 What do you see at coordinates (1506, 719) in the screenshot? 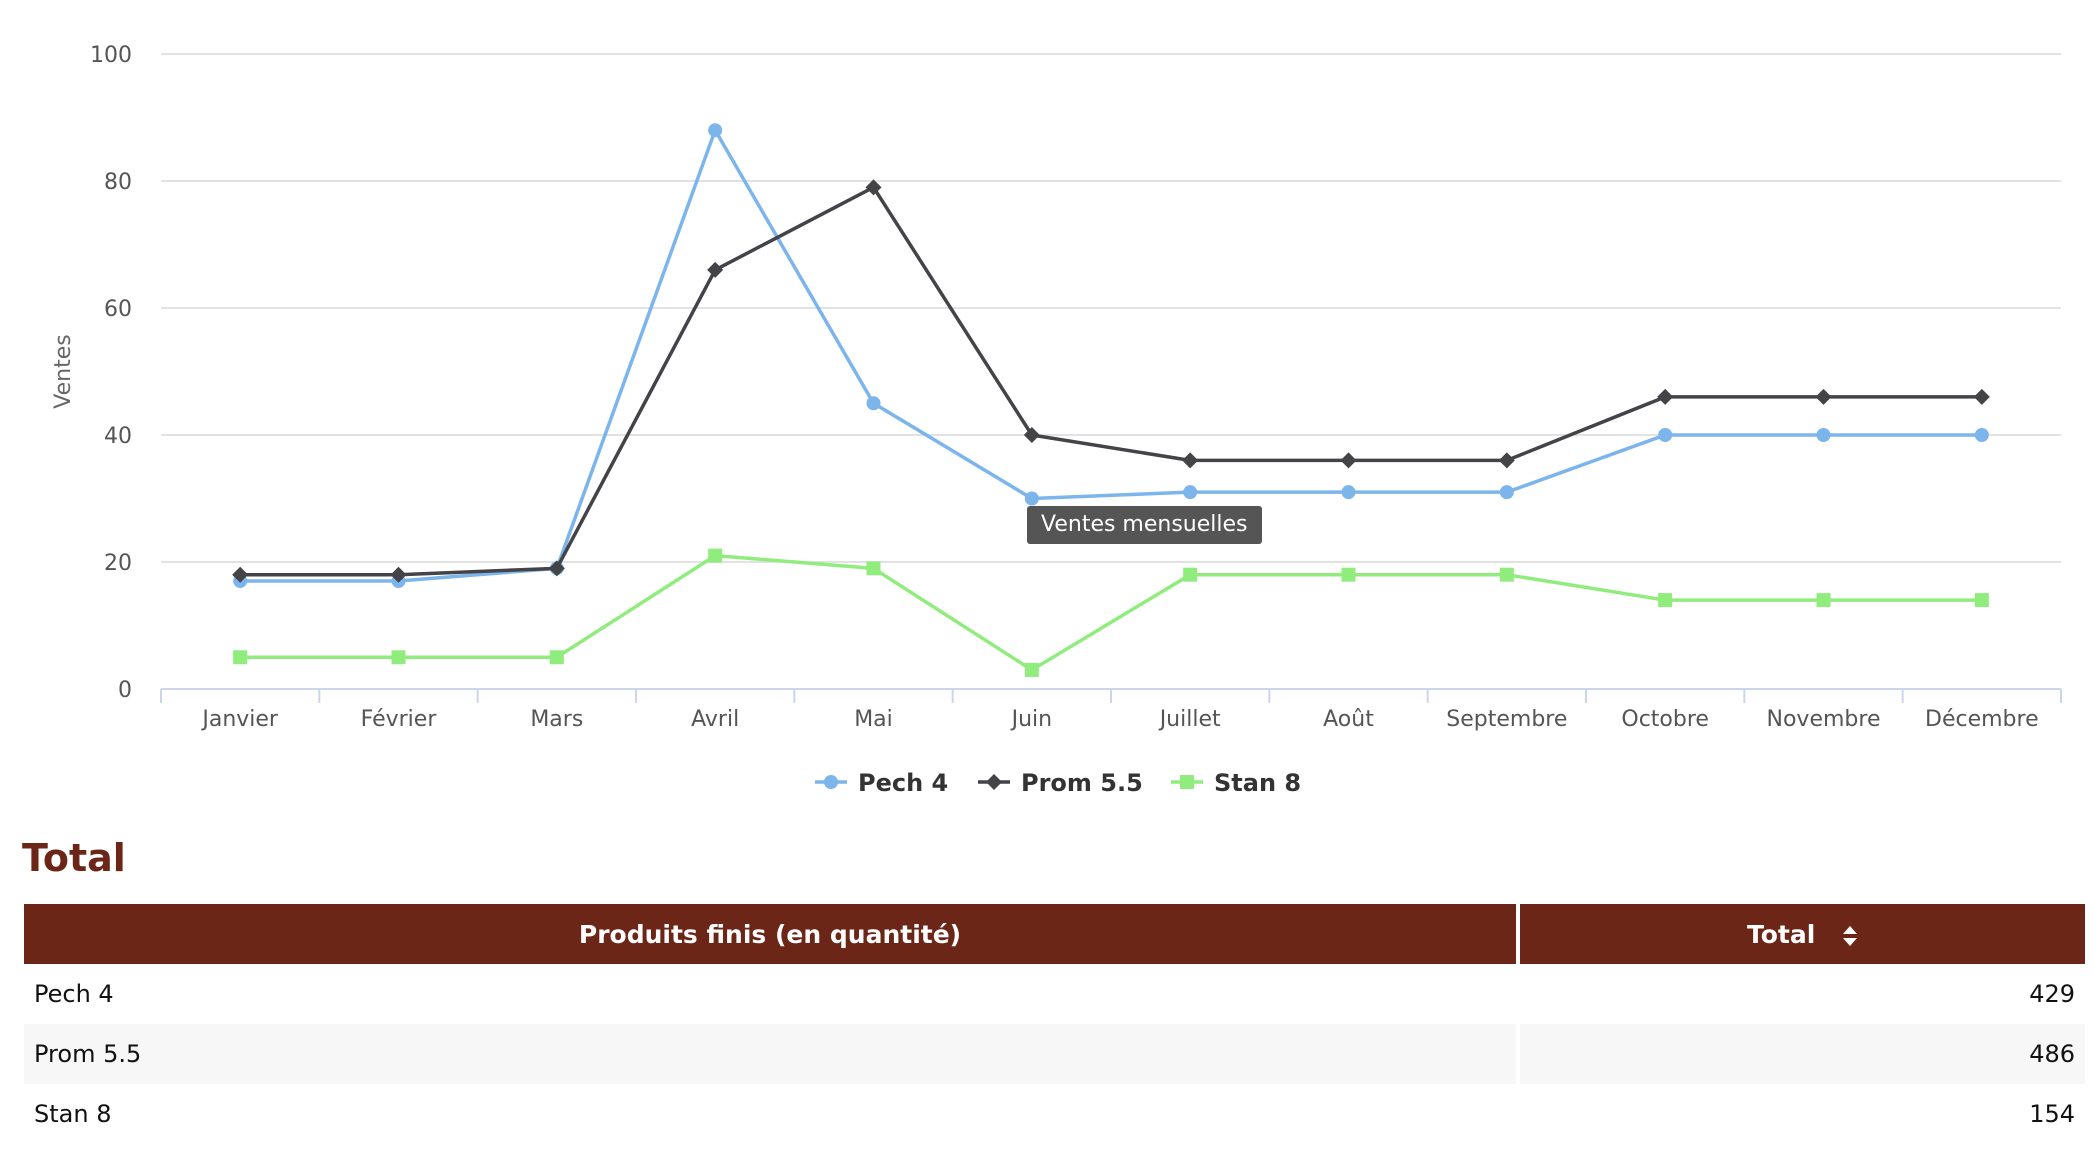
I see `x-tick-label: Septembre` at bounding box center [1506, 719].